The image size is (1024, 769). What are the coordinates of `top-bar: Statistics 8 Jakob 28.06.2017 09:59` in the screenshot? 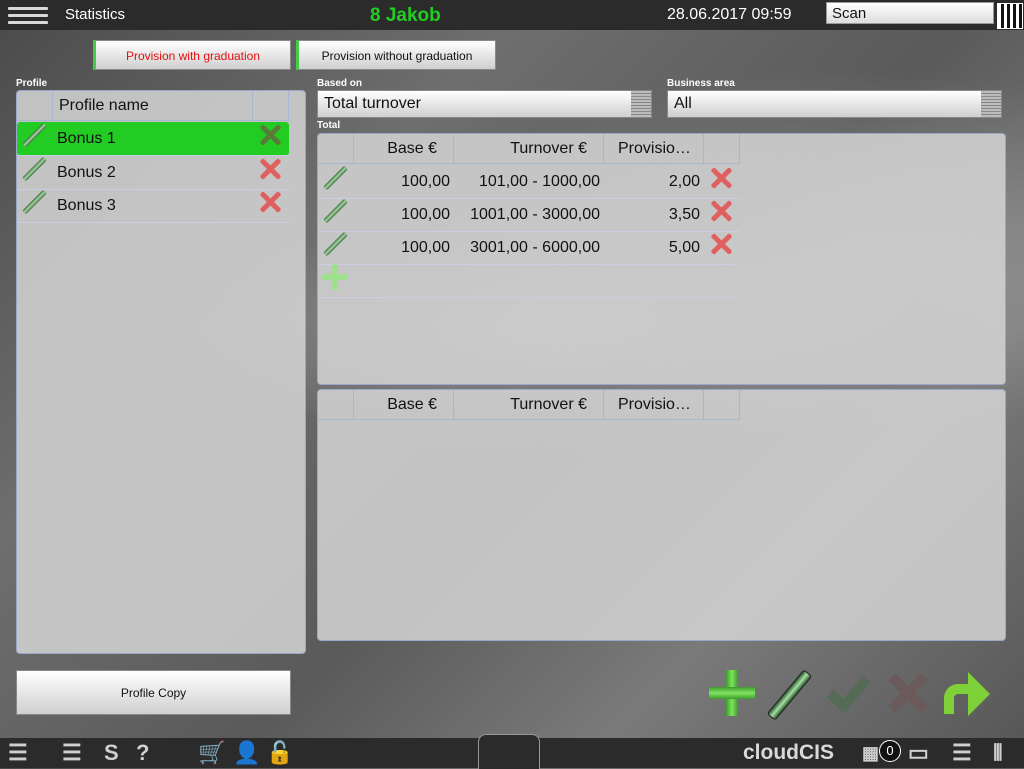 It's located at (512, 15).